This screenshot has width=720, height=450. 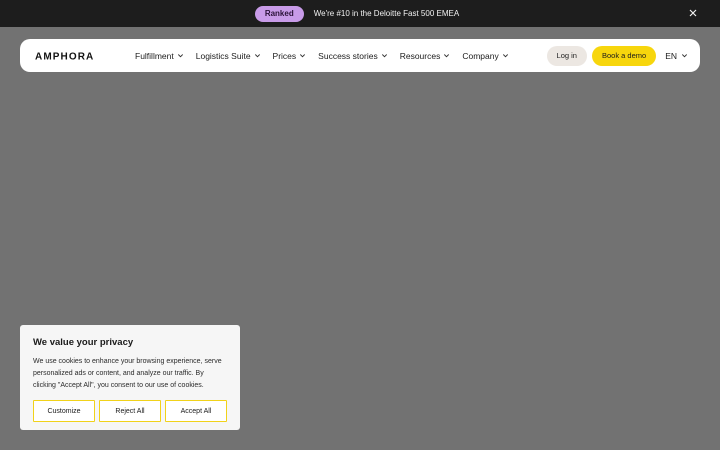 I want to click on language-selector: EN, so click(x=676, y=56).